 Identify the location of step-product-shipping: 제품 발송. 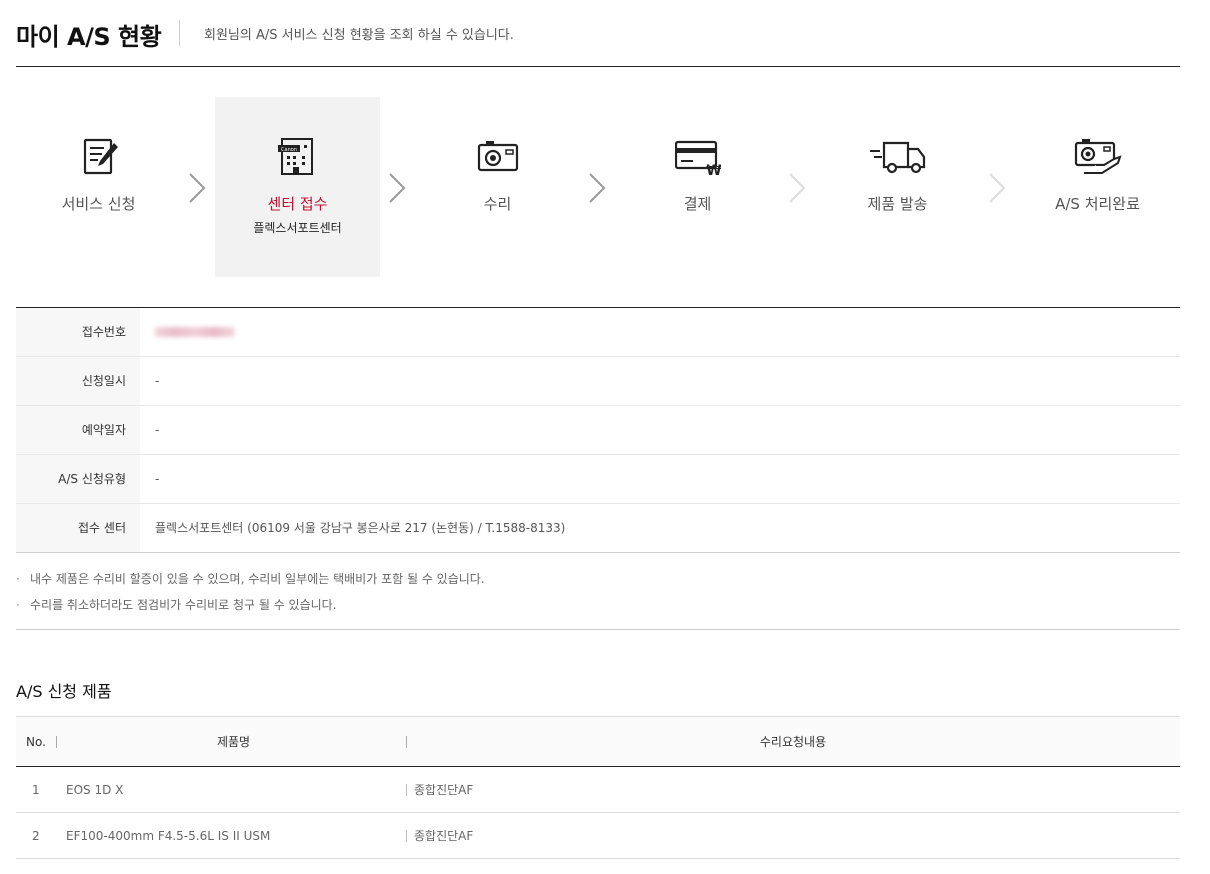
(897, 187).